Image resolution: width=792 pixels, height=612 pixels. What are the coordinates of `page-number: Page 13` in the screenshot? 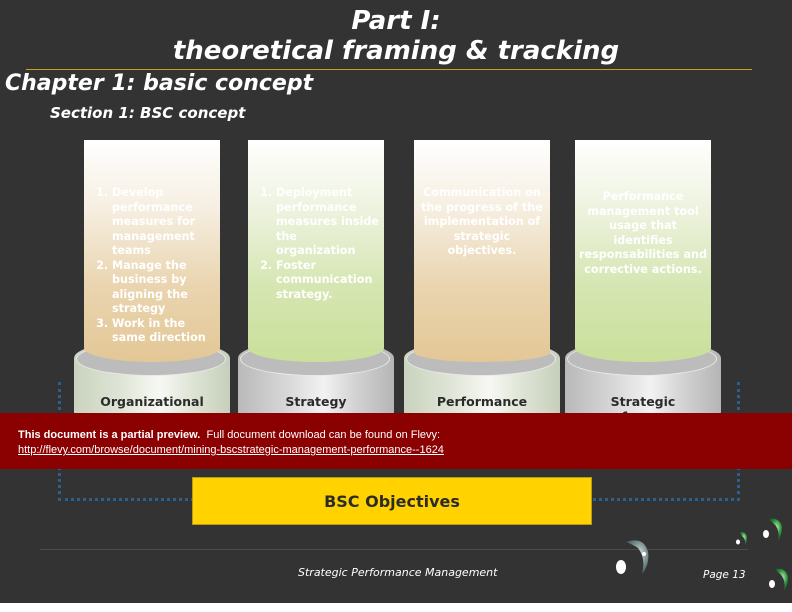 It's located at (724, 575).